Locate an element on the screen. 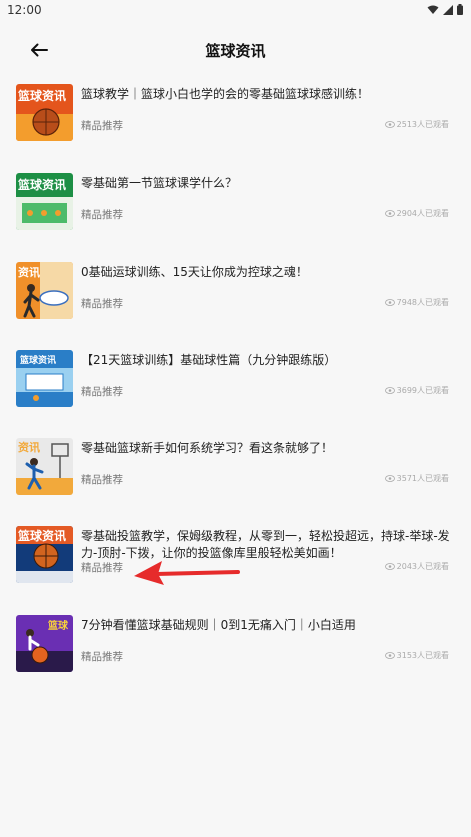 This screenshot has width=471, height=837. header: 篮球资讯 is located at coordinates (235, 50).